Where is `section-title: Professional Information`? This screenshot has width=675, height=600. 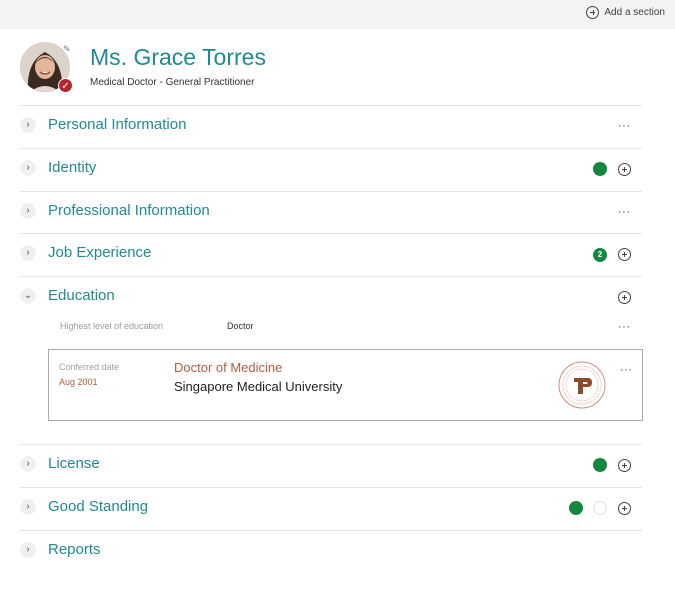 section-title: Professional Information is located at coordinates (129, 210).